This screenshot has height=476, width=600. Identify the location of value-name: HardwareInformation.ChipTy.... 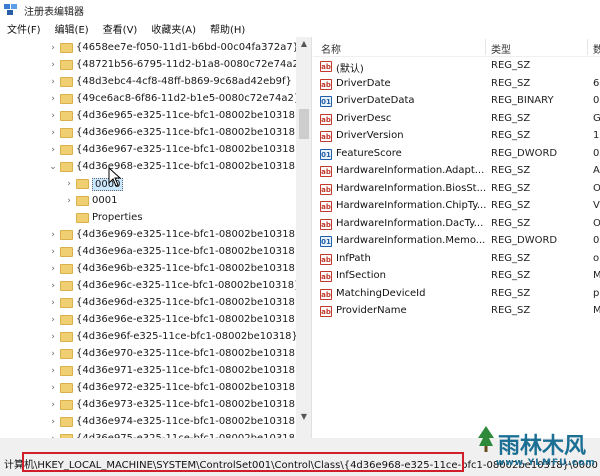
(411, 205).